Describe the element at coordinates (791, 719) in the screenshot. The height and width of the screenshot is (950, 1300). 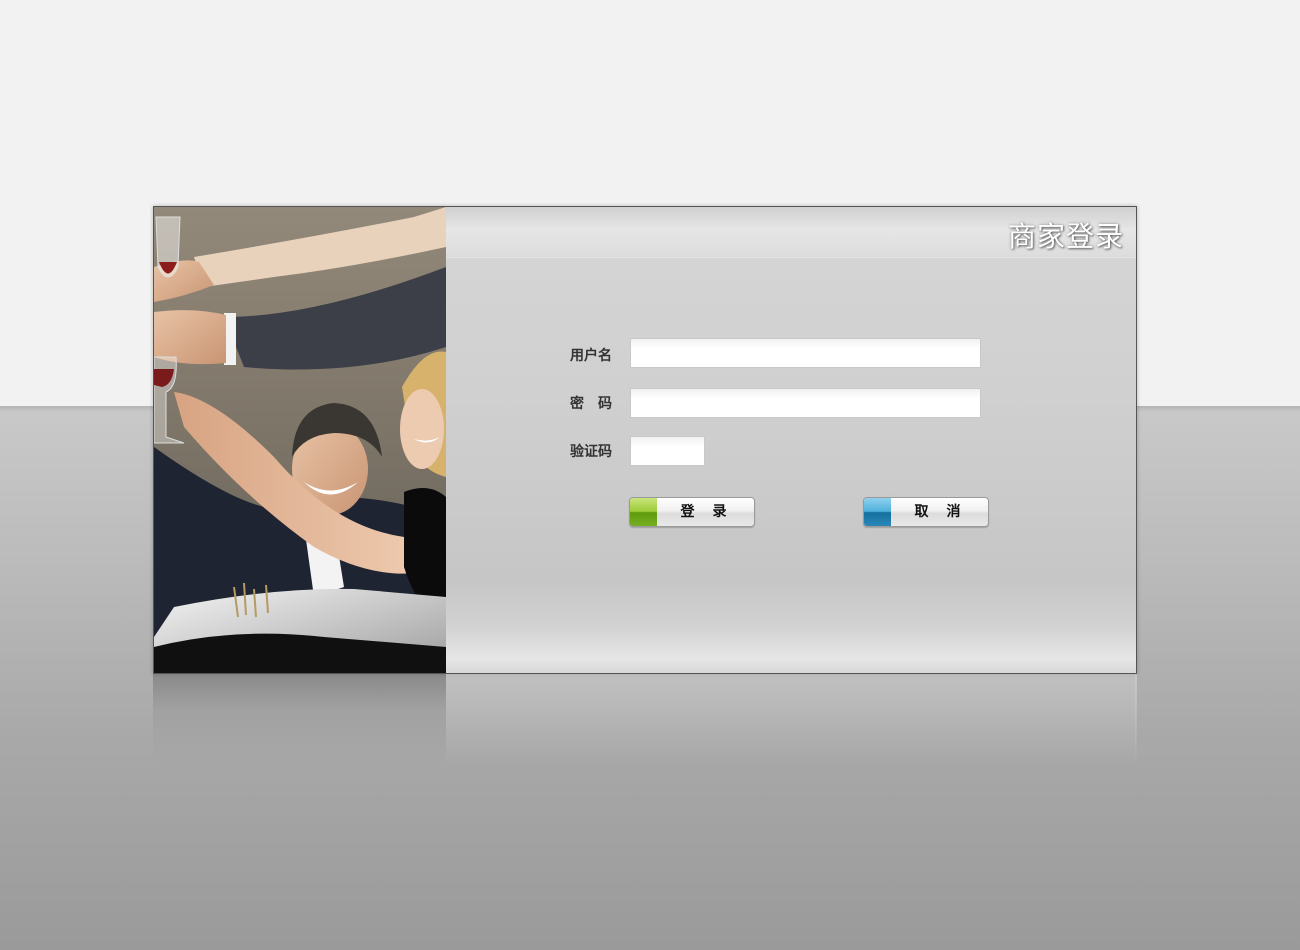
I see `panel-reflection` at that location.